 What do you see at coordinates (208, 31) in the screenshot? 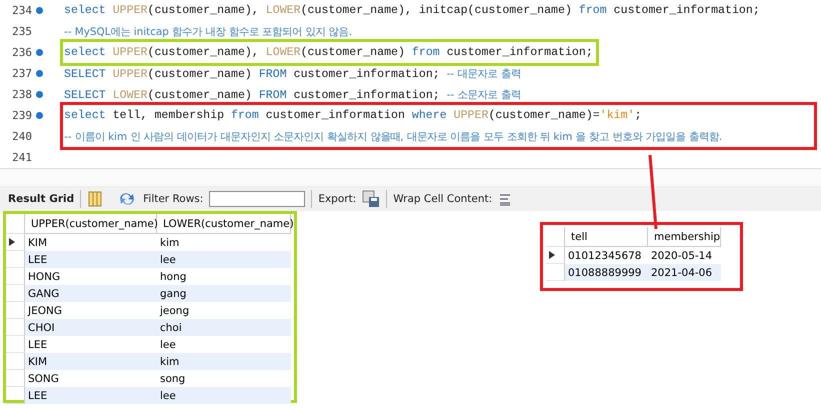
I see `code-line: -- MySQL에는 initcap 함수가 내장 함수로 포함되어 있지 않음.` at bounding box center [208, 31].